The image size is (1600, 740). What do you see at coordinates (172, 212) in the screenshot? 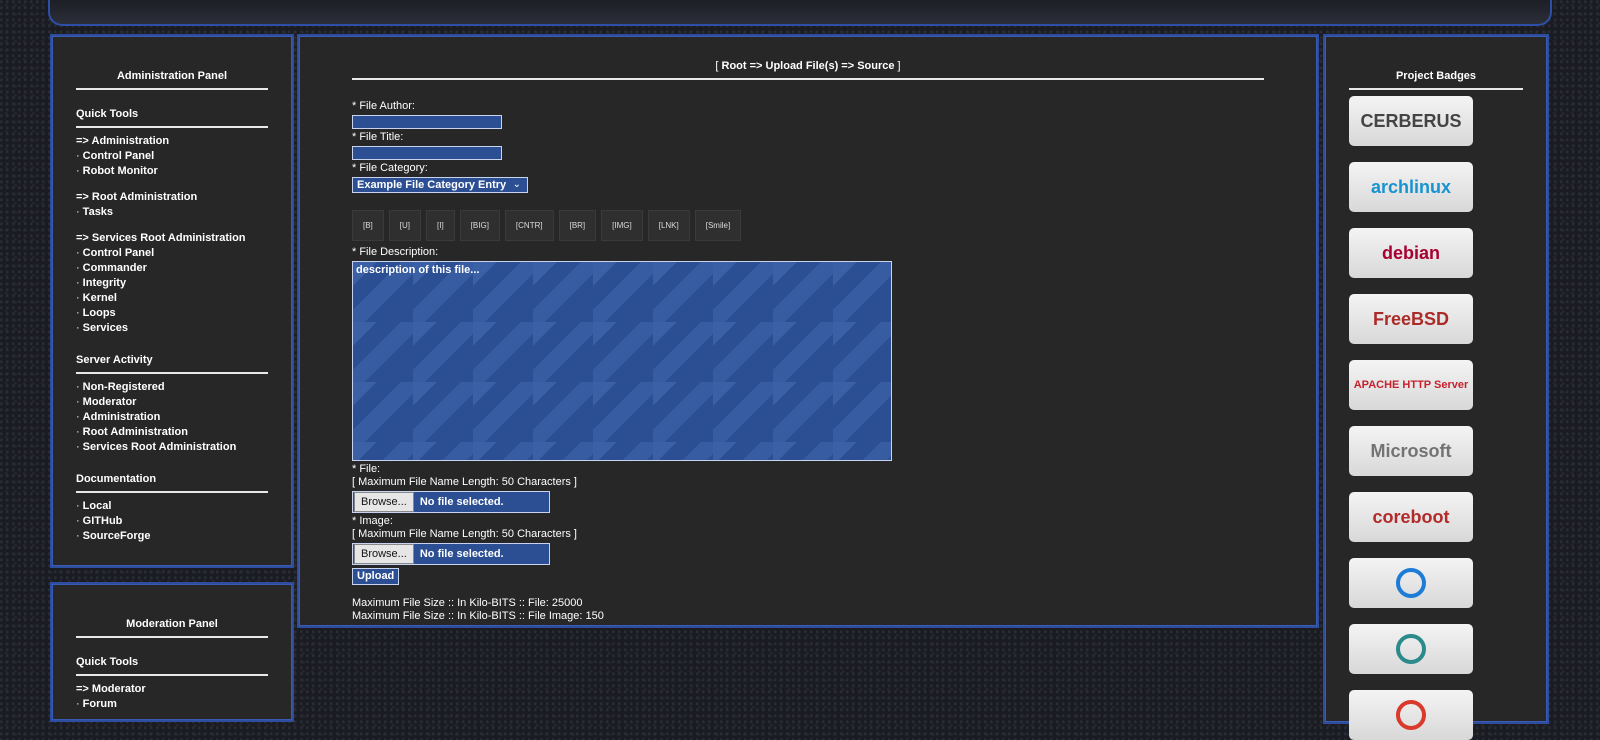
I see `nav-link: · Tasks` at bounding box center [172, 212].